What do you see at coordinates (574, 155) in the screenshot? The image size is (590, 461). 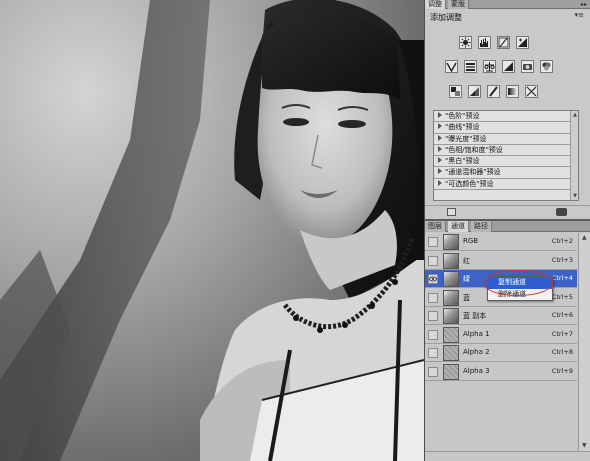 I see `presets-scrollbar: ▲ ▼` at bounding box center [574, 155].